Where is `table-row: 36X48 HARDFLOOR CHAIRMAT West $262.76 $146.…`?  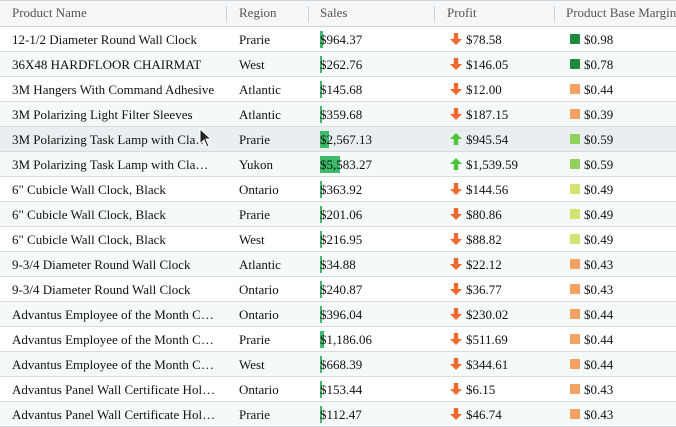
table-row: 36X48 HARDFLOOR CHAIRMAT West $262.76 $146.… is located at coordinates (338, 64).